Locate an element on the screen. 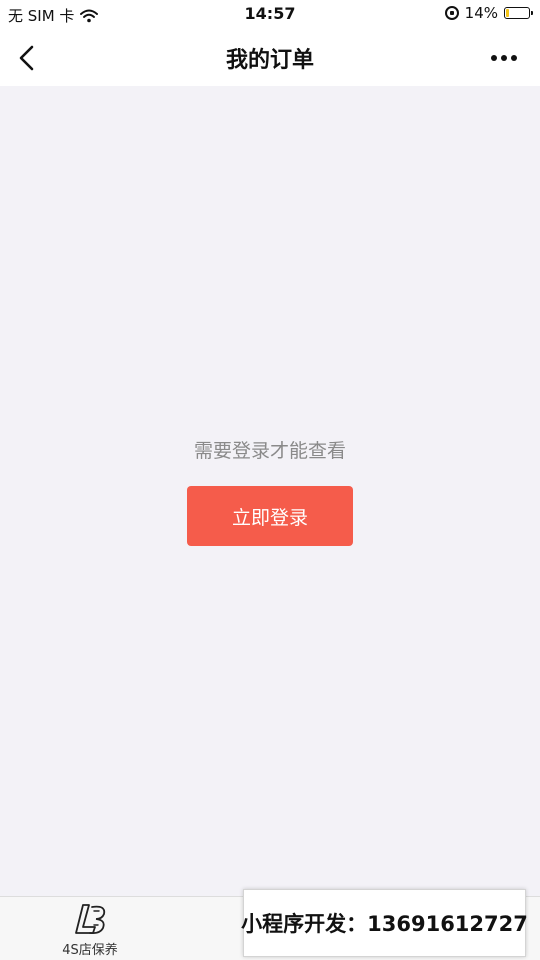 The height and width of the screenshot is (960, 540). tab-label: 4S店保养 is located at coordinates (90, 950).